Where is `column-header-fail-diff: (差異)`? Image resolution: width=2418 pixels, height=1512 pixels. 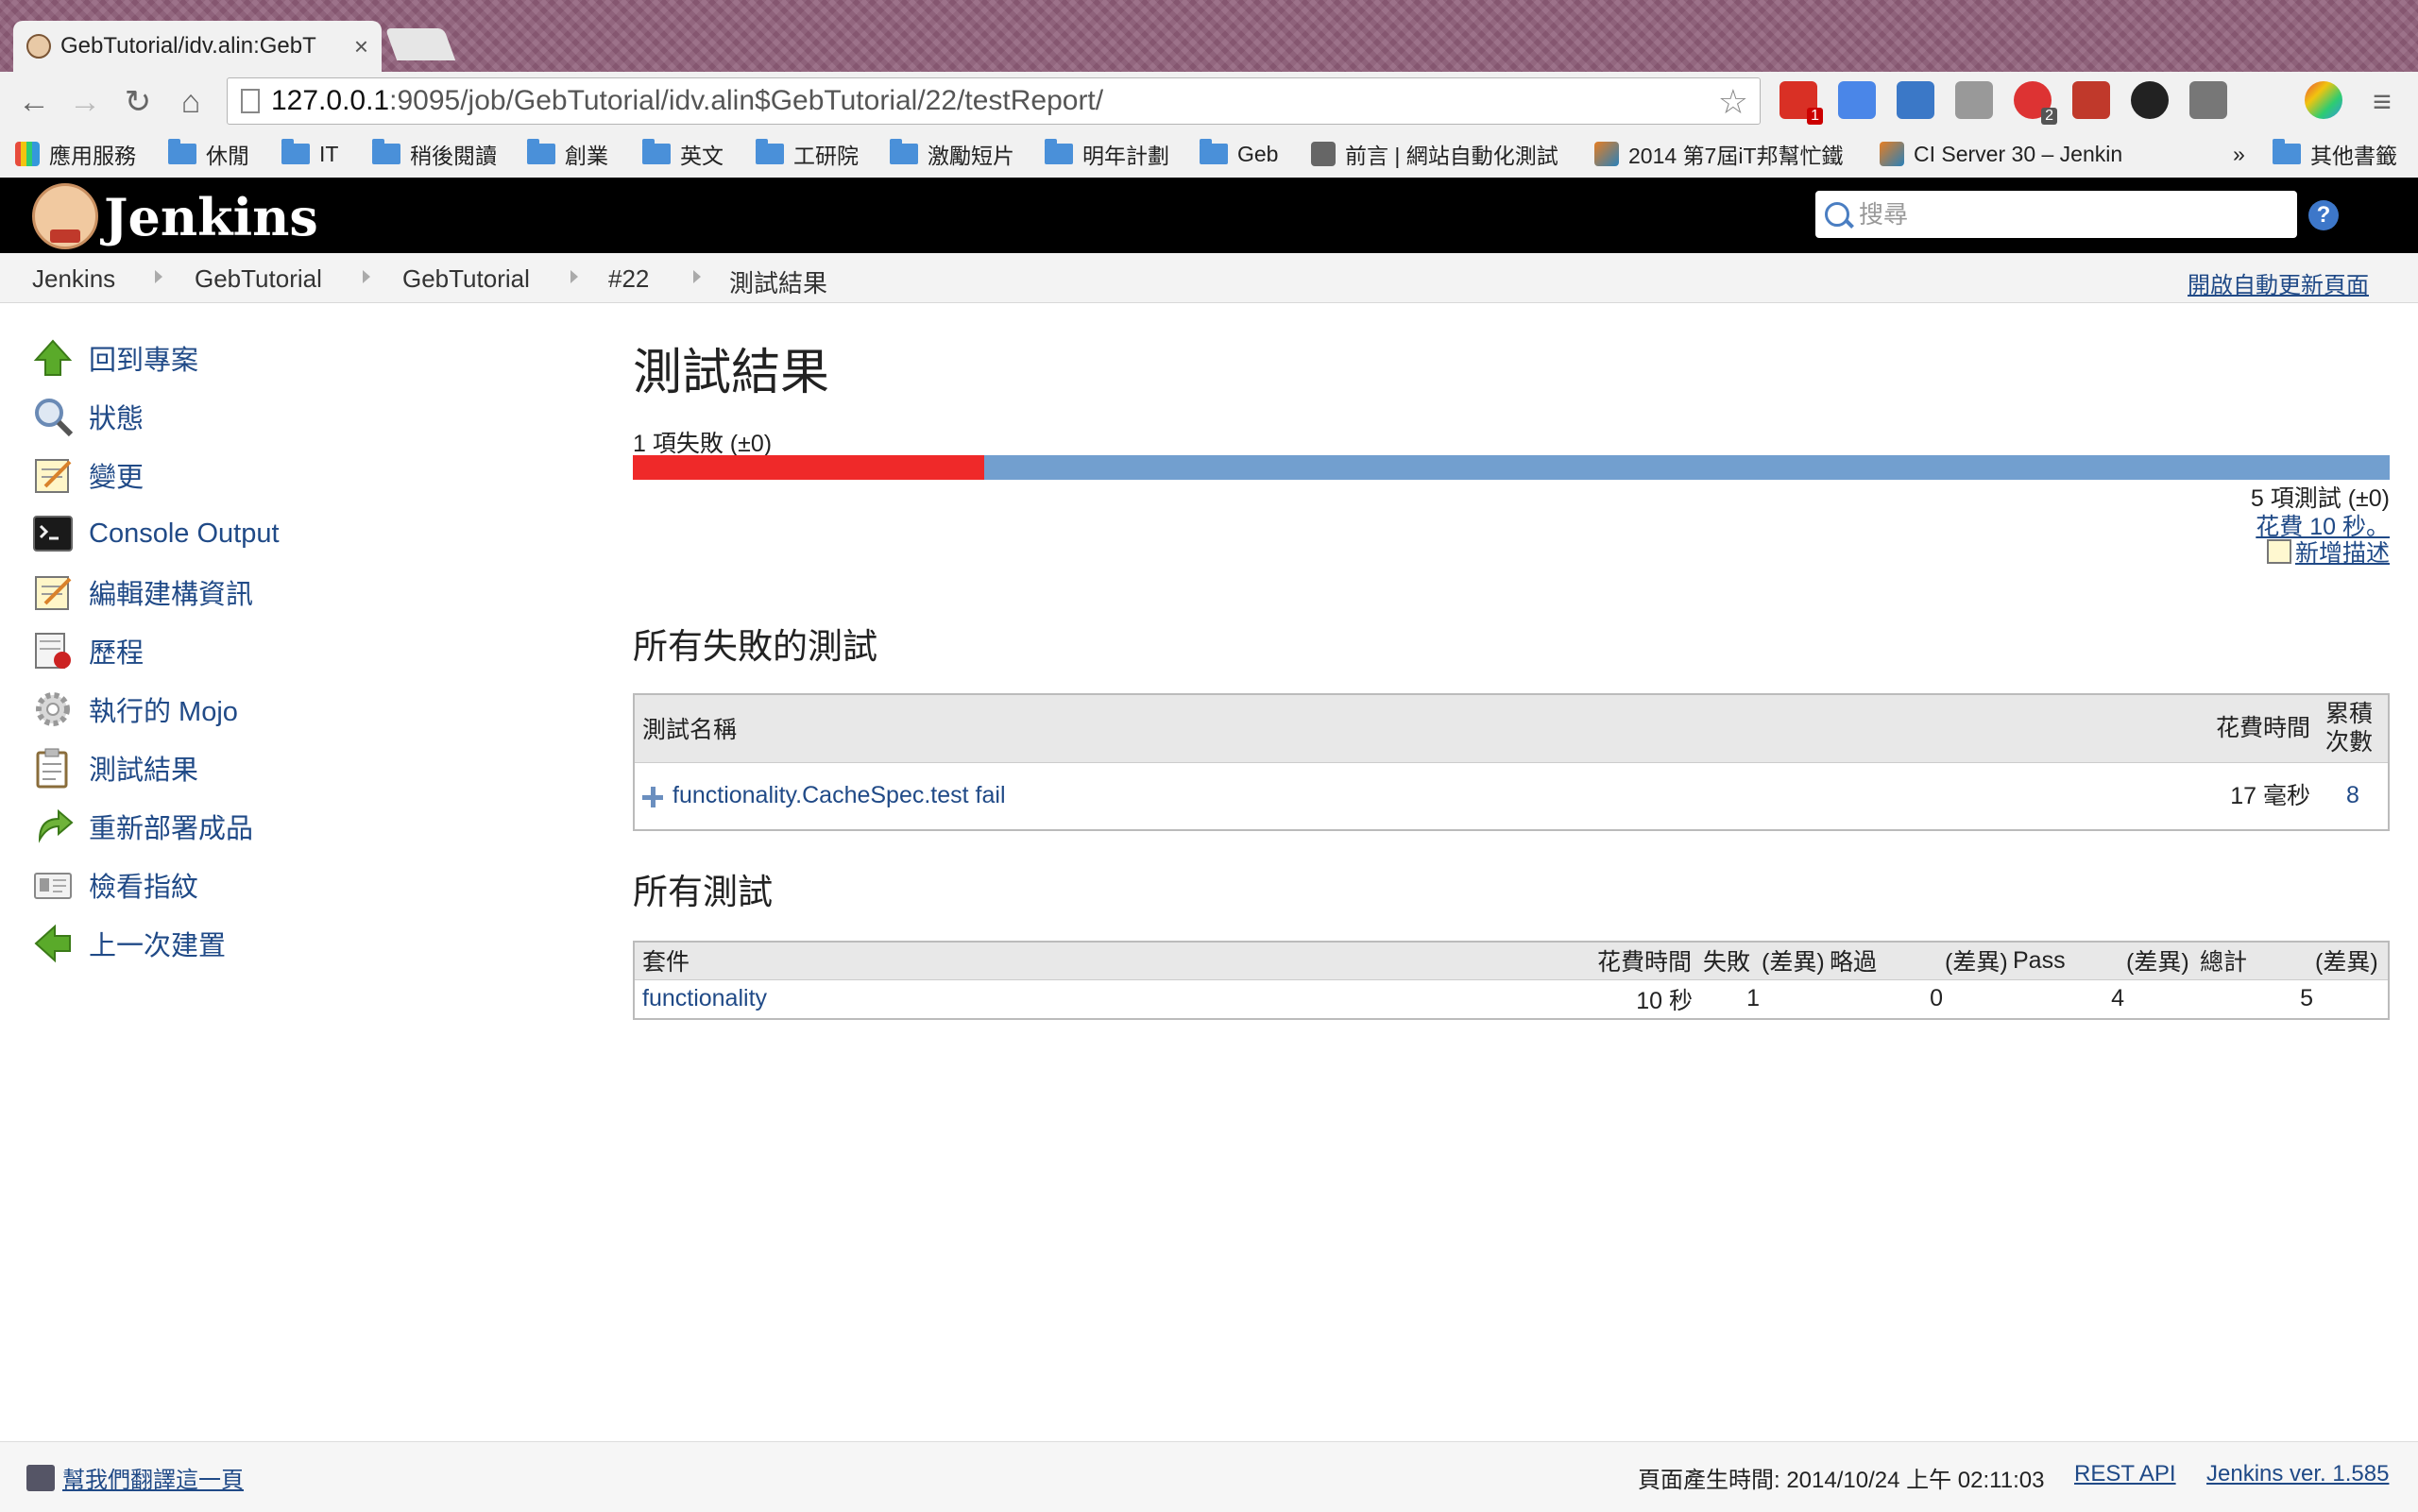
column-header-fail-diff: (差異) is located at coordinates (1795, 961).